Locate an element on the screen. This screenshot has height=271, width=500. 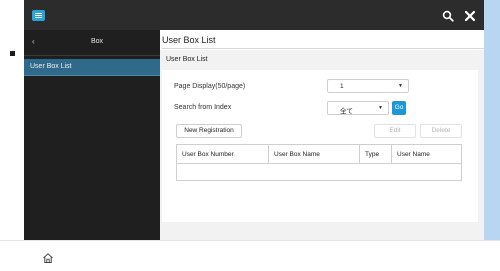
sidebar-title: Box is located at coordinates (97, 41).